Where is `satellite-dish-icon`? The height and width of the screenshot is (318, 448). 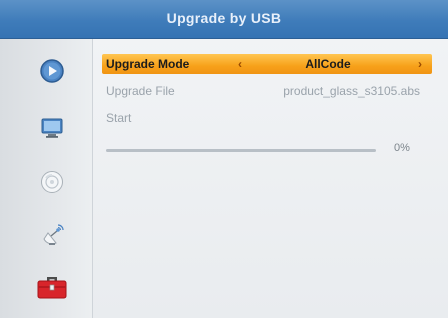
satellite-dish-icon is located at coordinates (53, 234).